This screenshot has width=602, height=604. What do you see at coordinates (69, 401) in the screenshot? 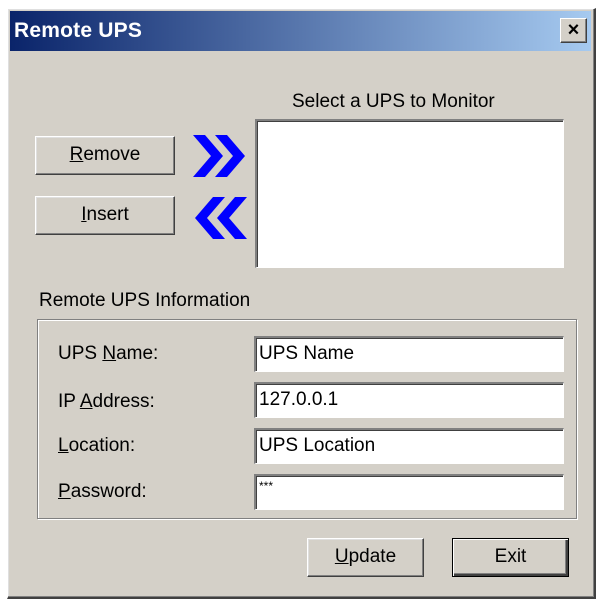
I see `ip-address-label-pre: IP` at bounding box center [69, 401].